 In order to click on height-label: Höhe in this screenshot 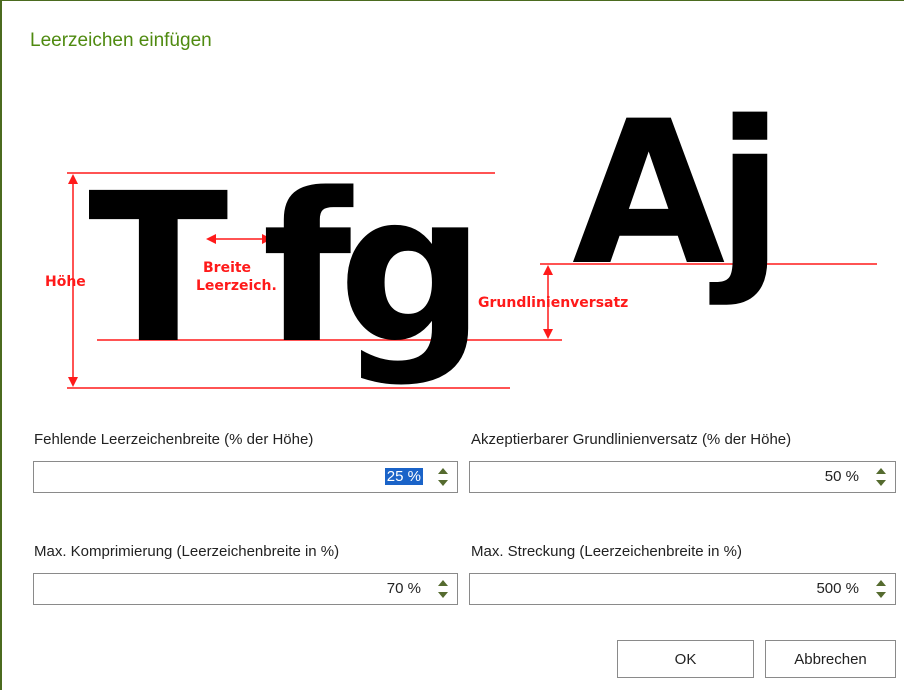, I will do `click(65, 282)`.